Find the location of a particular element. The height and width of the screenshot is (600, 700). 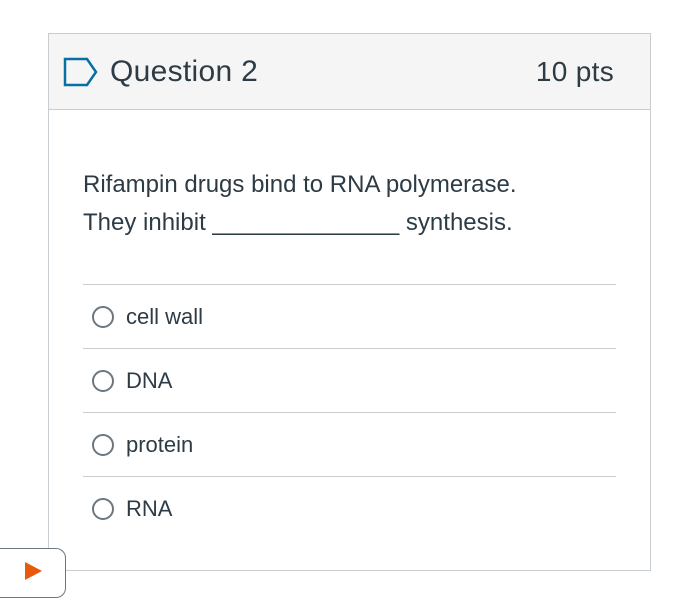

play-tab-button is located at coordinates (33, 573).